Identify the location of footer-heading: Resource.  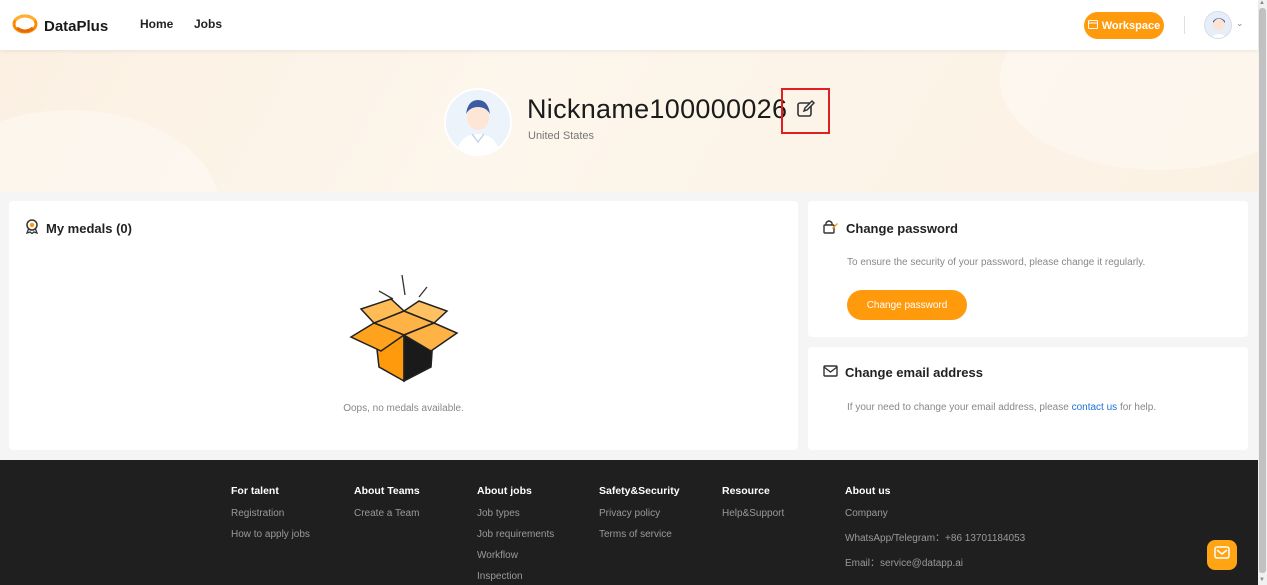
(746, 491).